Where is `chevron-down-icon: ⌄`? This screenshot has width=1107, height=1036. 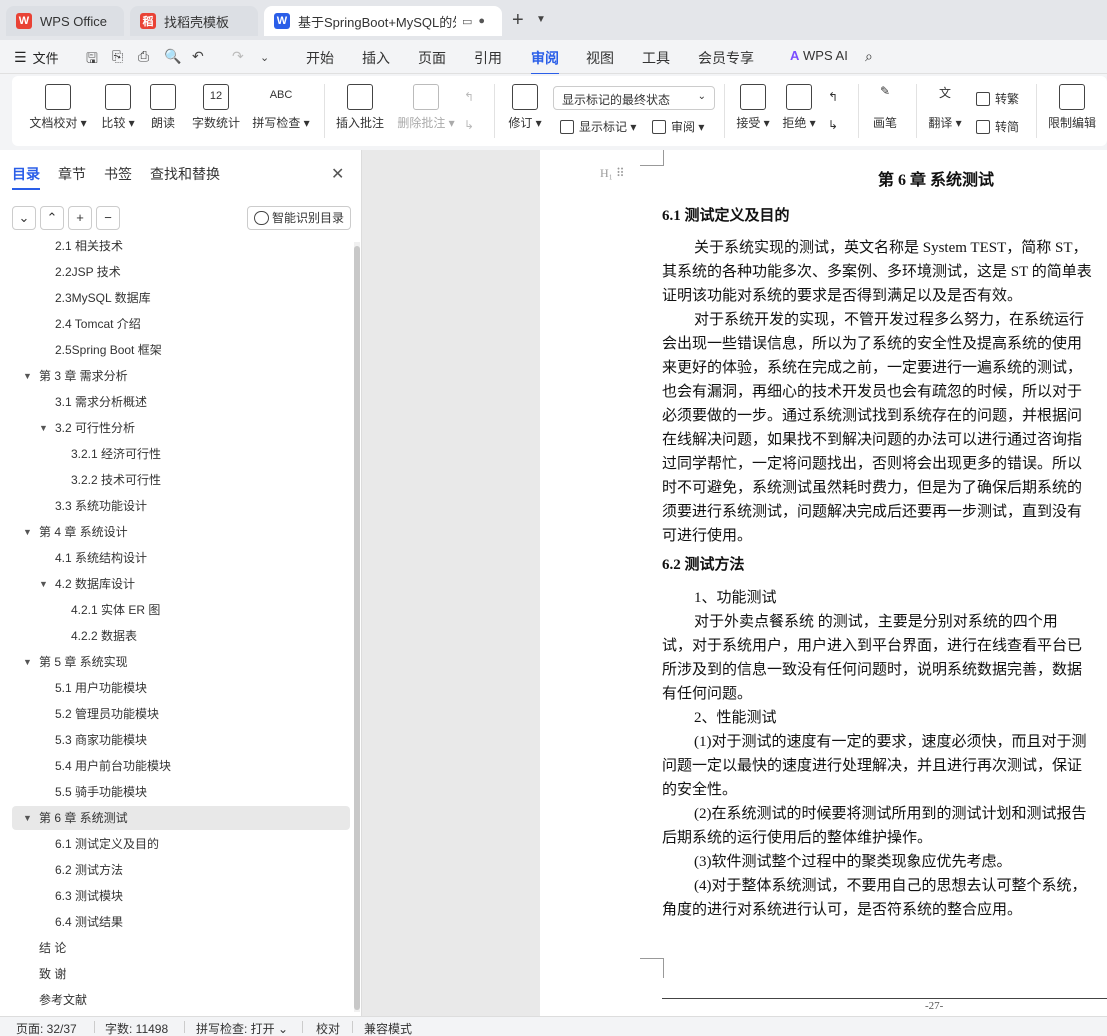 chevron-down-icon: ⌄ is located at coordinates (264, 57).